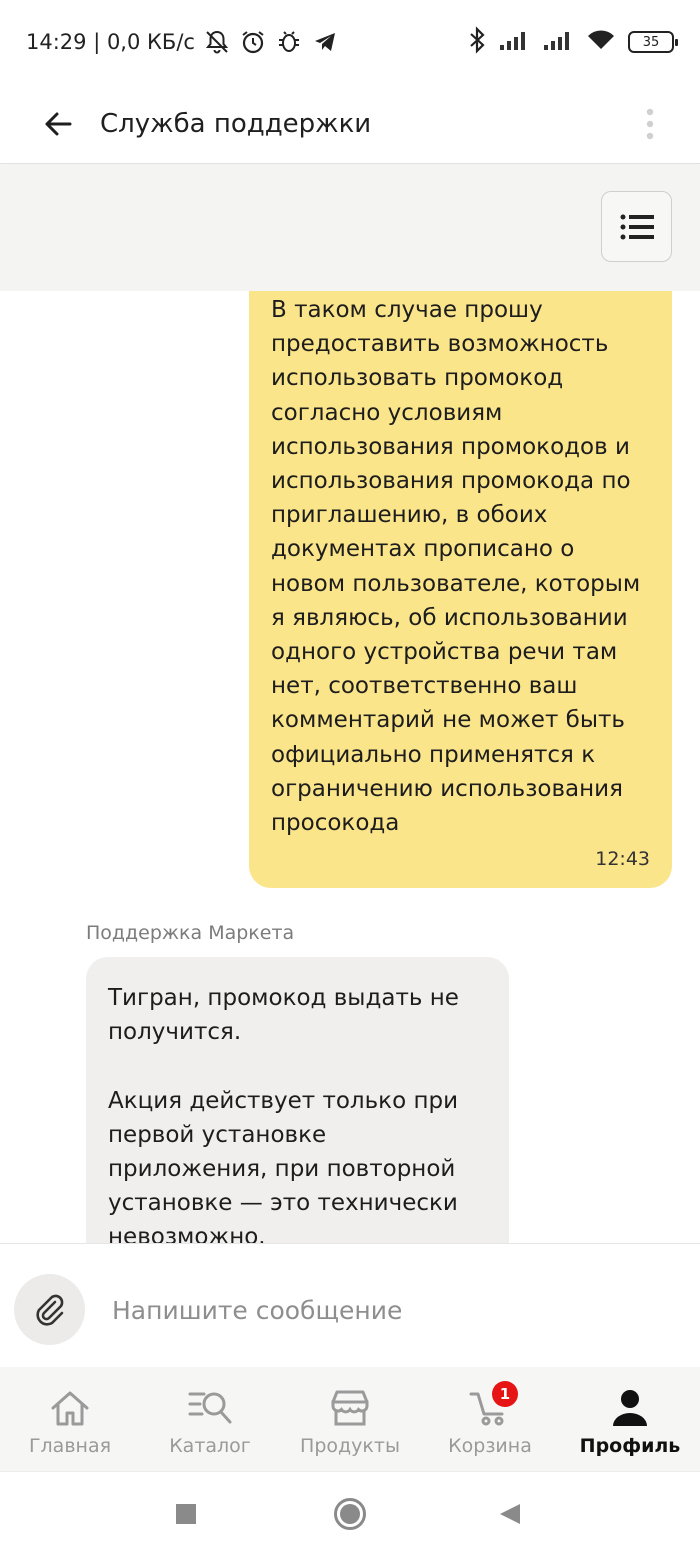 The image size is (700, 1556). I want to click on attach-button, so click(49, 1309).